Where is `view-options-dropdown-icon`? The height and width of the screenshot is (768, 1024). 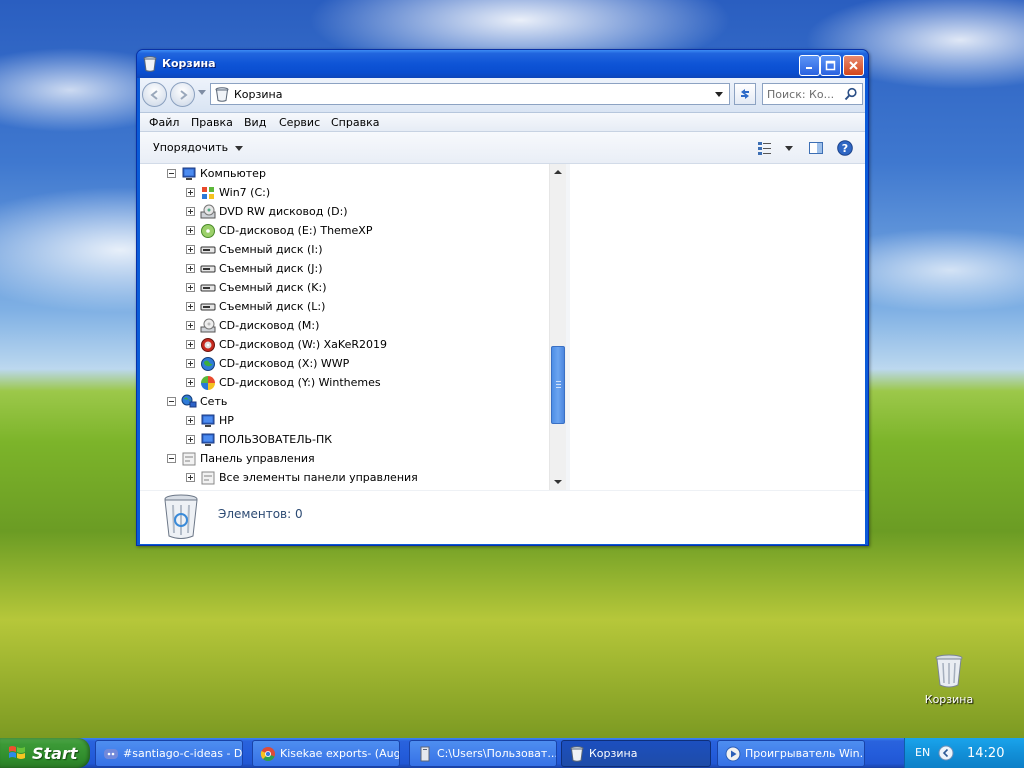 view-options-dropdown-icon is located at coordinates (789, 148).